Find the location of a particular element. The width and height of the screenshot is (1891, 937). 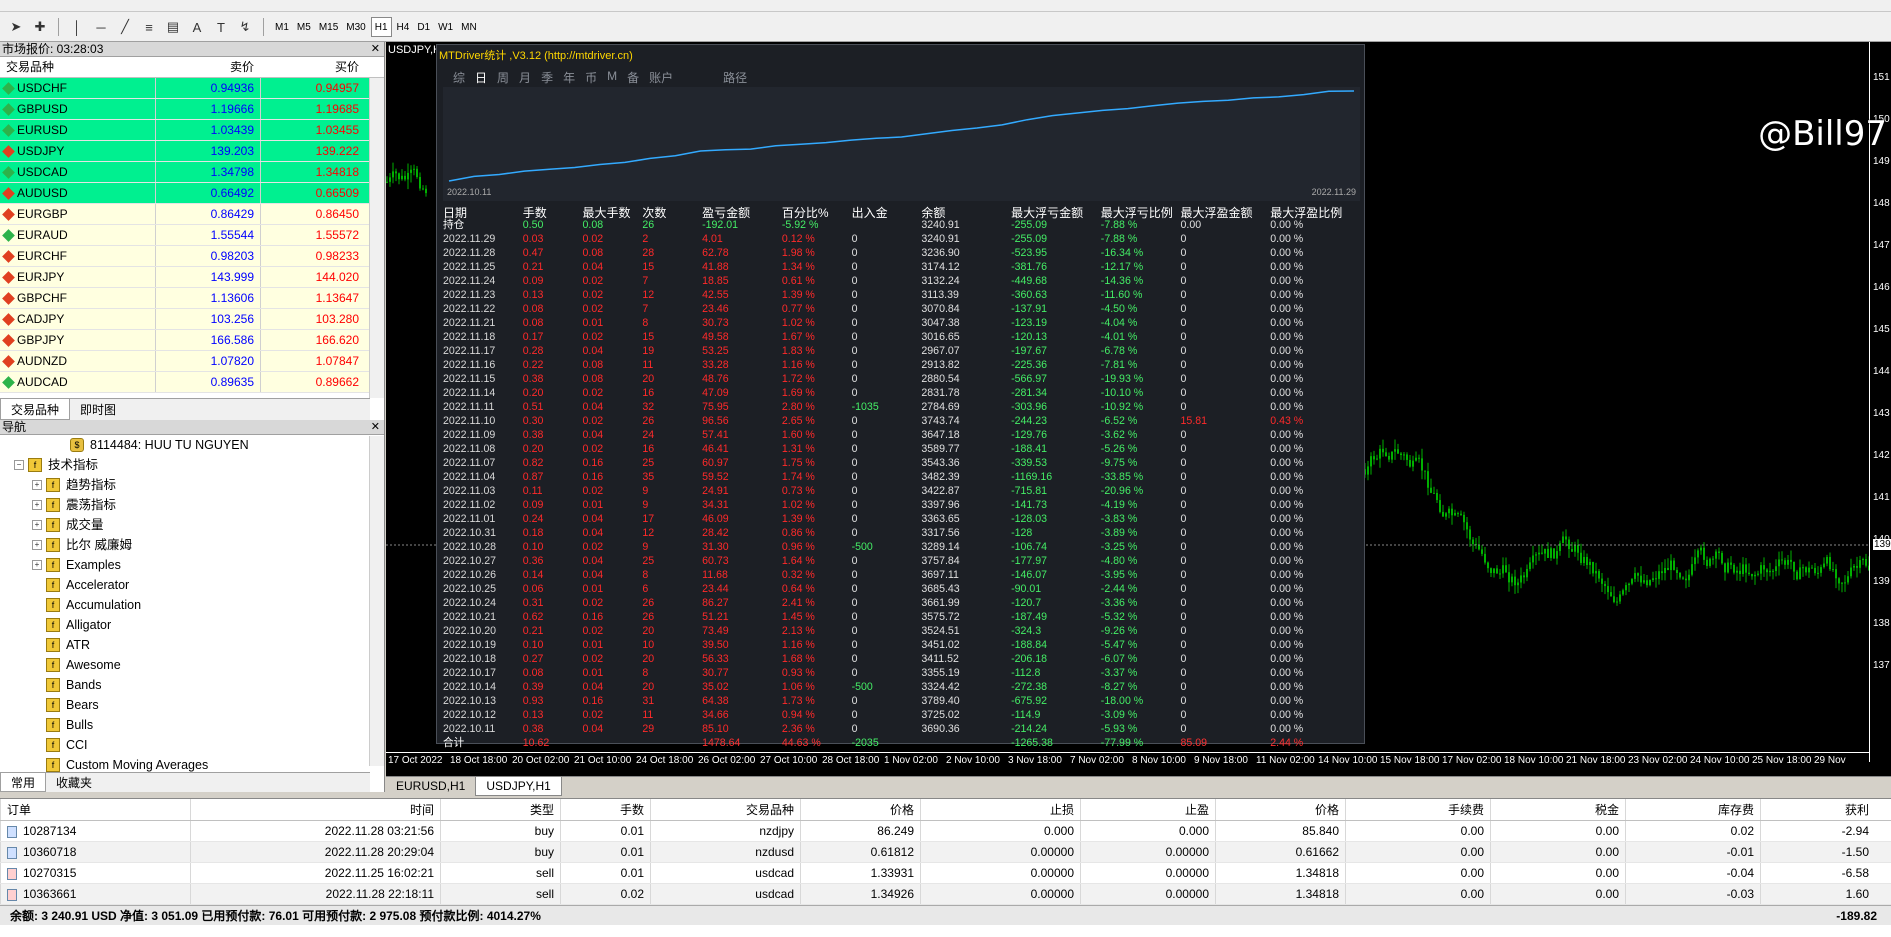

market-watch-row: USDJPY 139.203 139.222 is located at coordinates (192, 151).